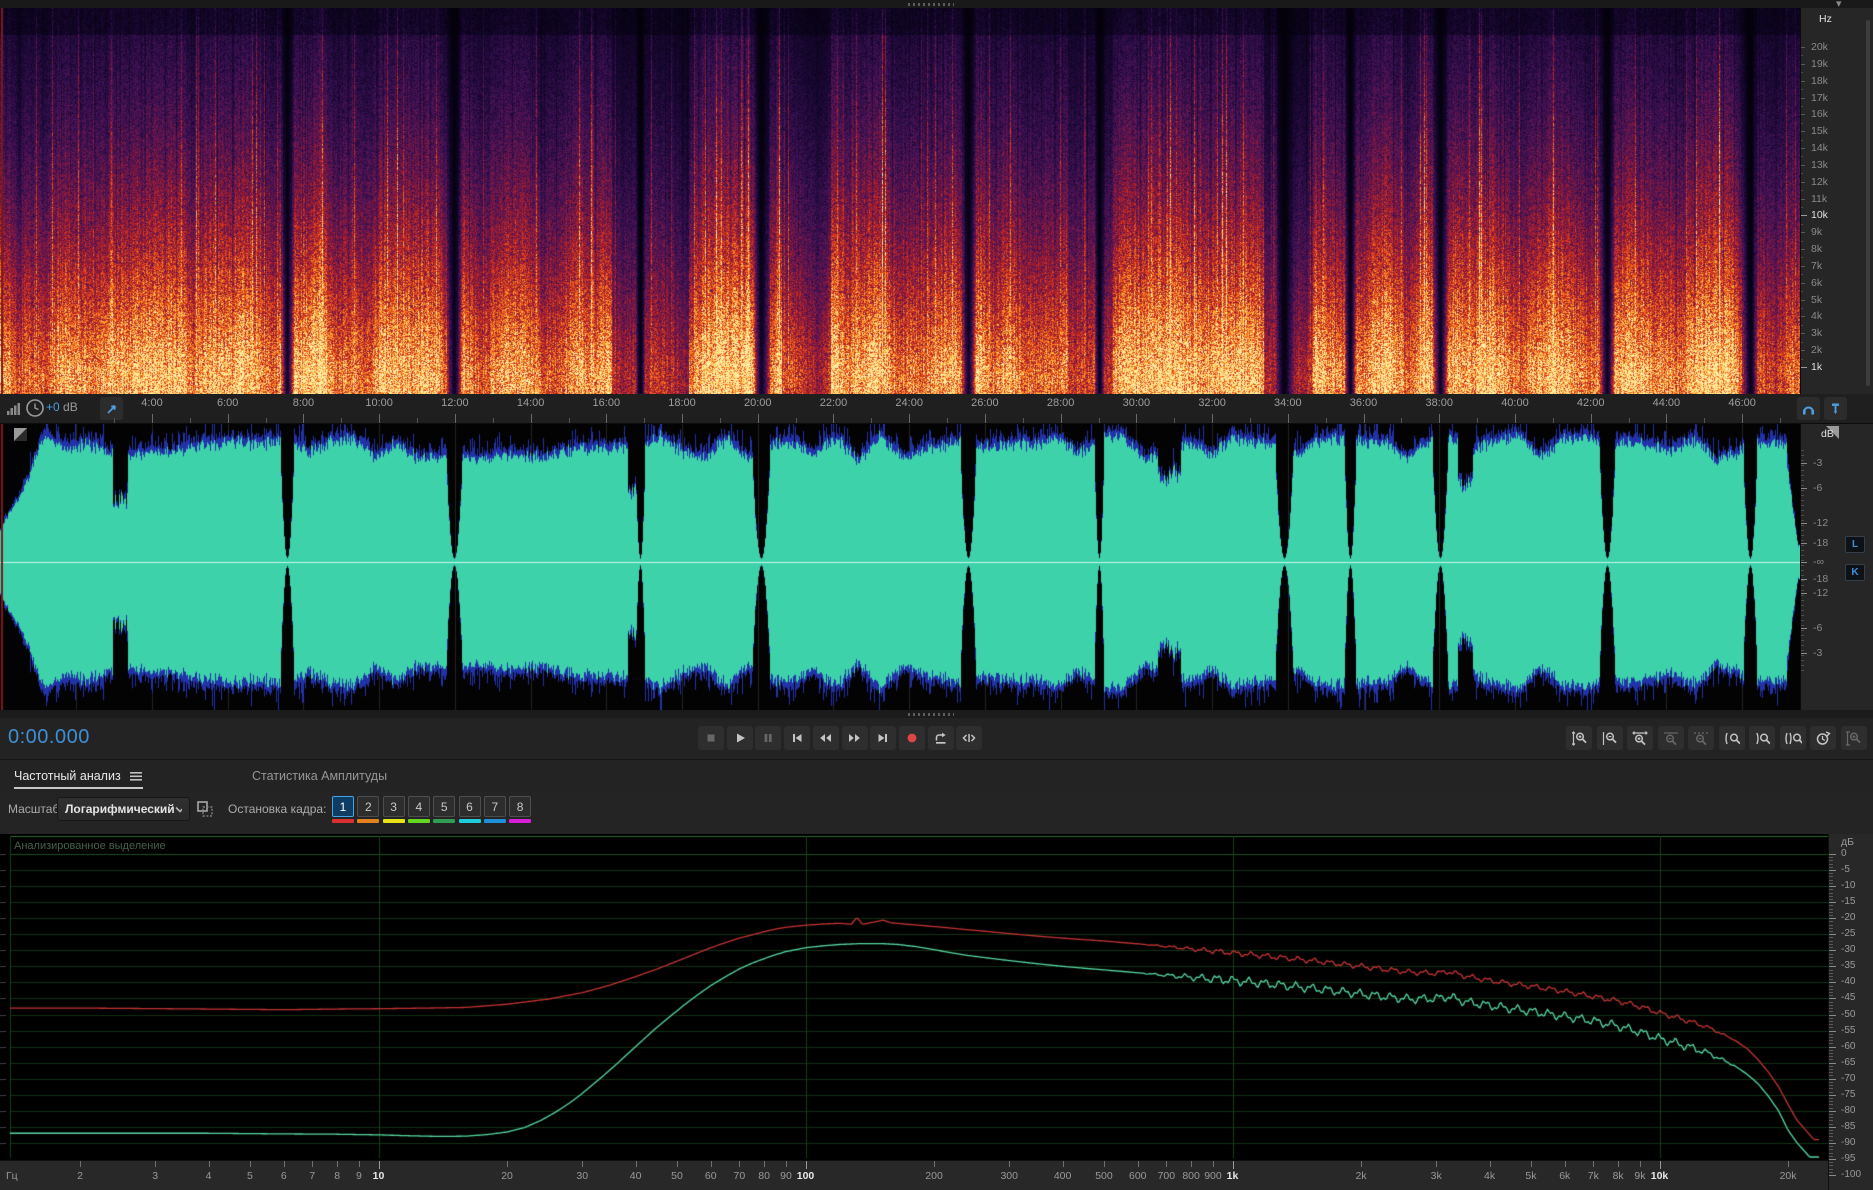  What do you see at coordinates (1819, 181) in the screenshot?
I see `hz-tick-label: 12k` at bounding box center [1819, 181].